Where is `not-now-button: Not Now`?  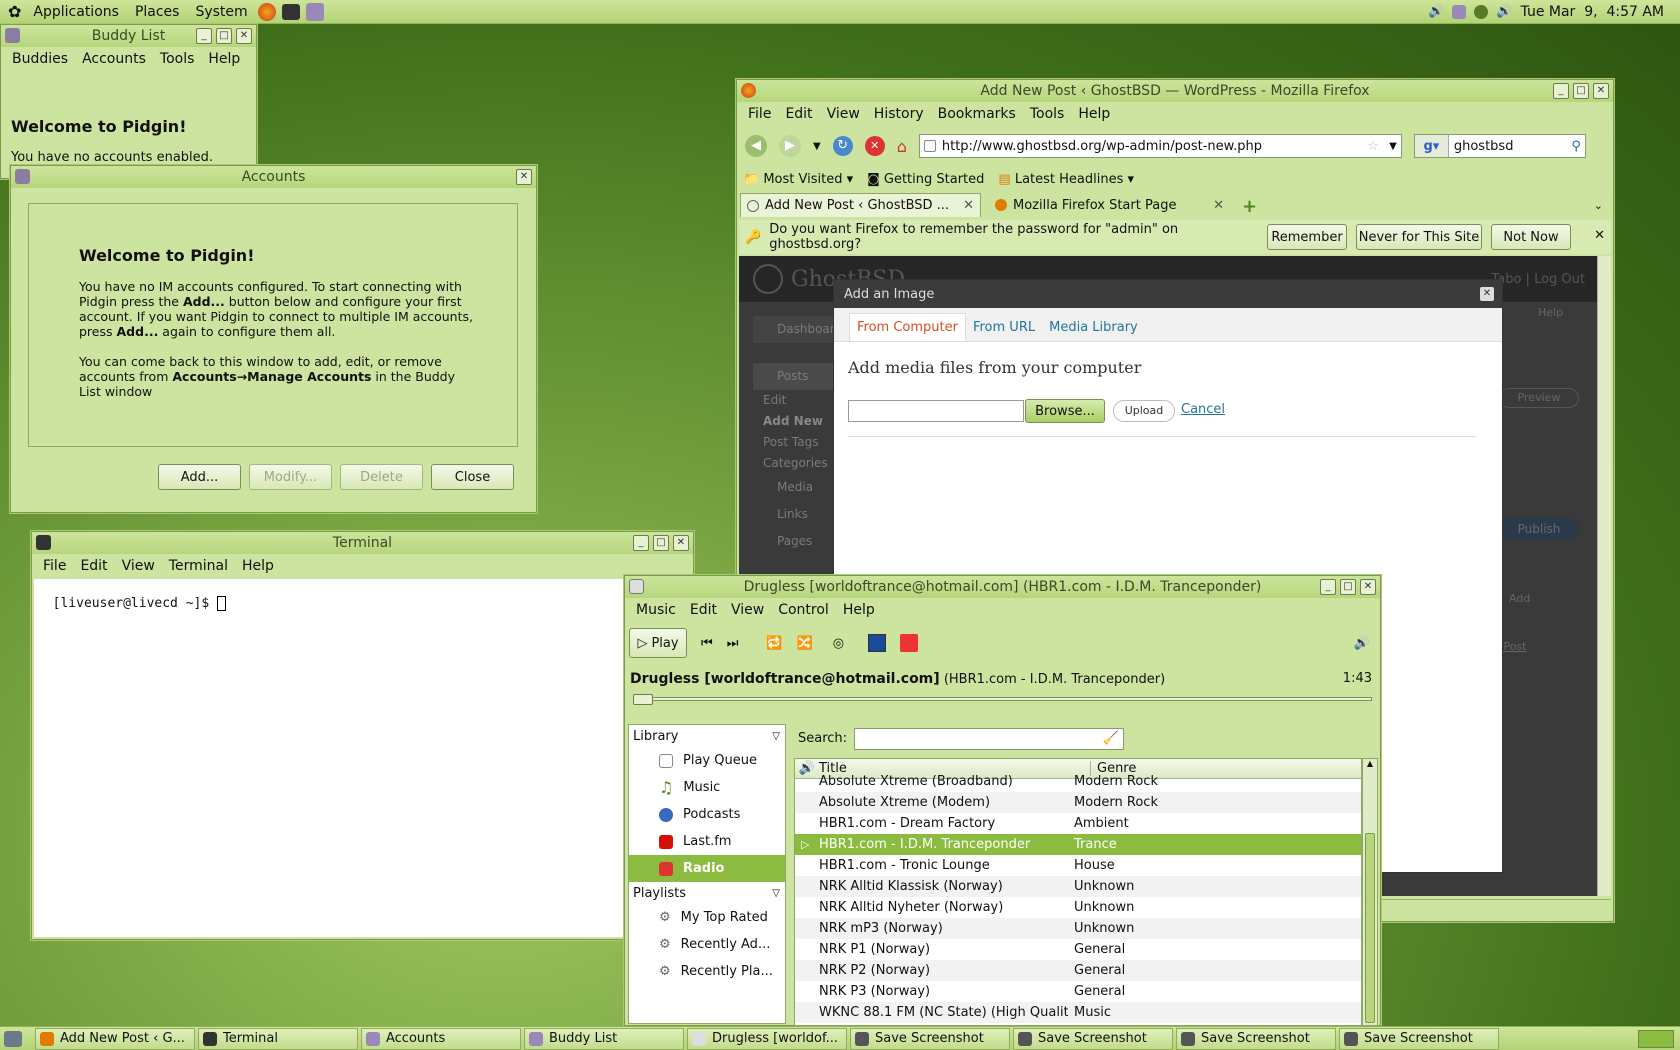 not-now-button: Not Now is located at coordinates (1531, 237).